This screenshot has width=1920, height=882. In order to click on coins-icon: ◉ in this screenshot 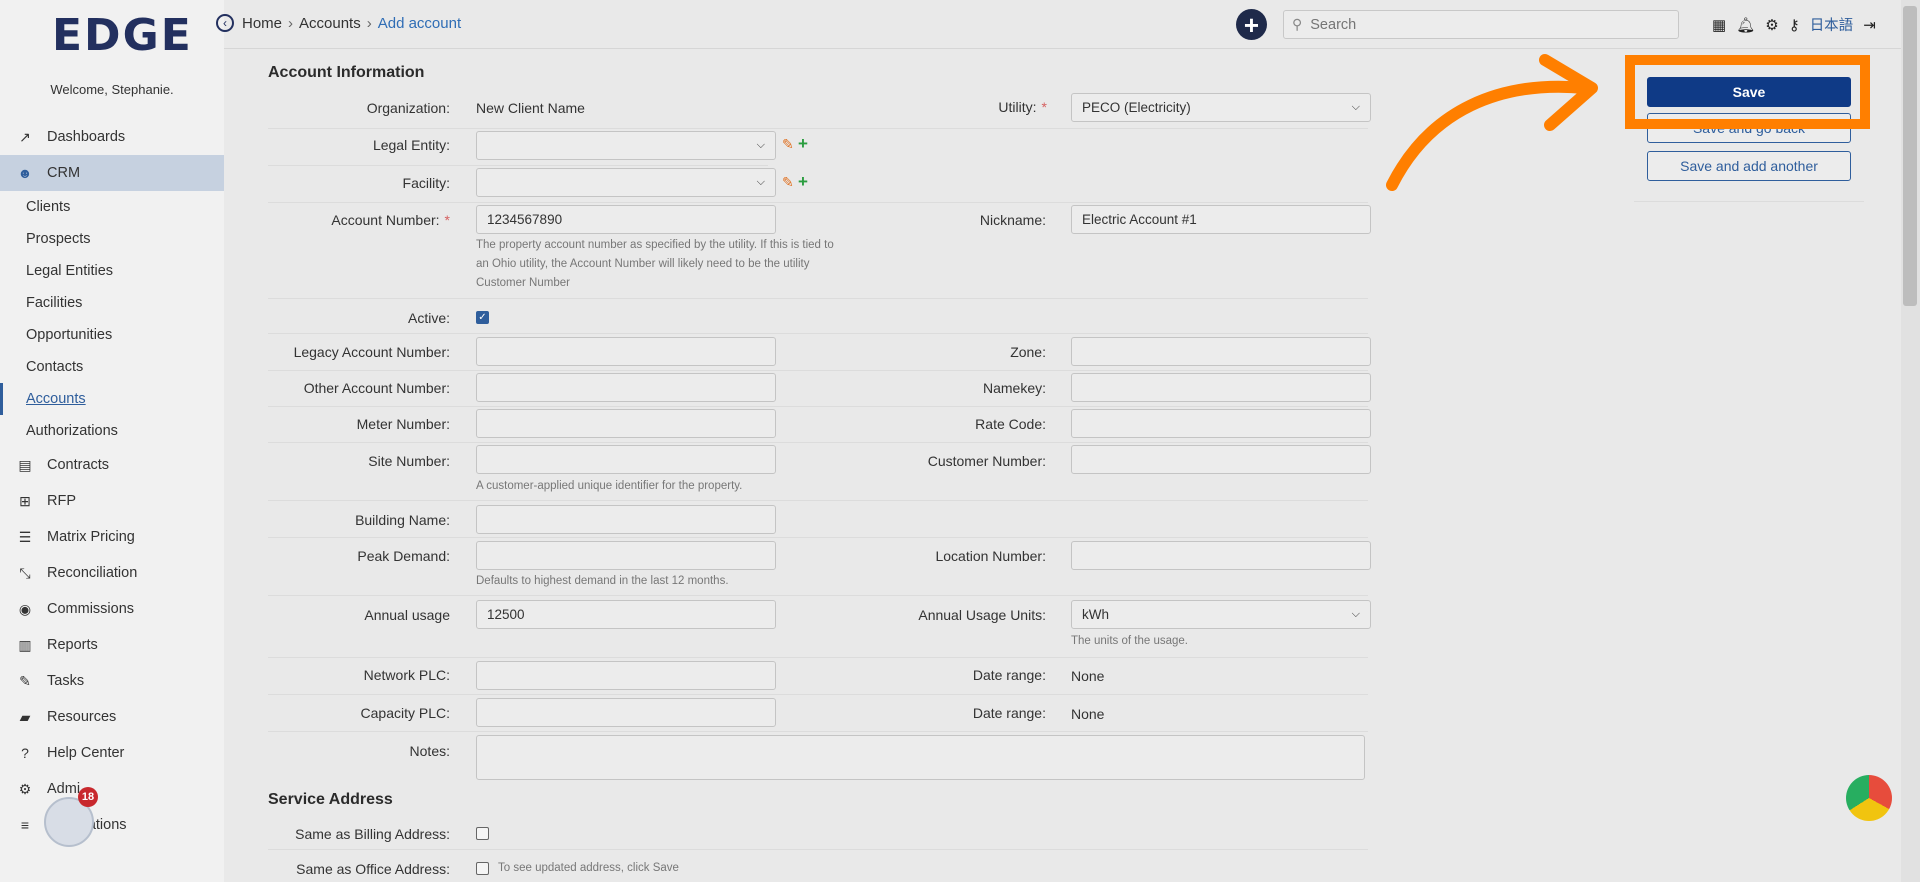, I will do `click(25, 608)`.